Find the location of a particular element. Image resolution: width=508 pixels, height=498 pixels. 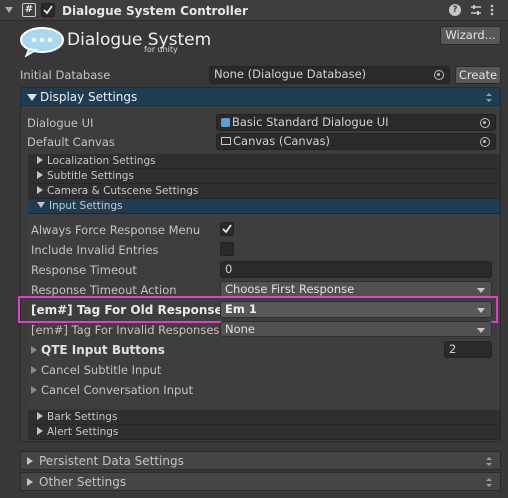

logo-title: Dialogue System is located at coordinates (139, 40).